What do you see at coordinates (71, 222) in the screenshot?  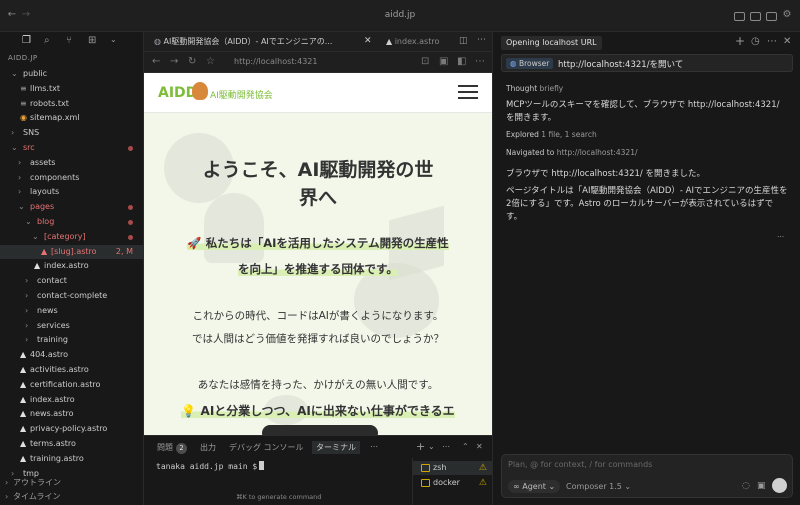 I see `tree-item: ⌄ blog` at bounding box center [71, 222].